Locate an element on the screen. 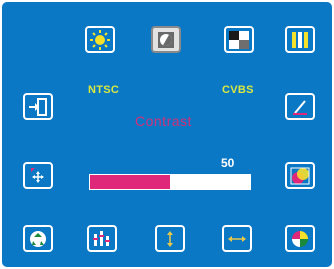  source-input-icon is located at coordinates (38, 106).